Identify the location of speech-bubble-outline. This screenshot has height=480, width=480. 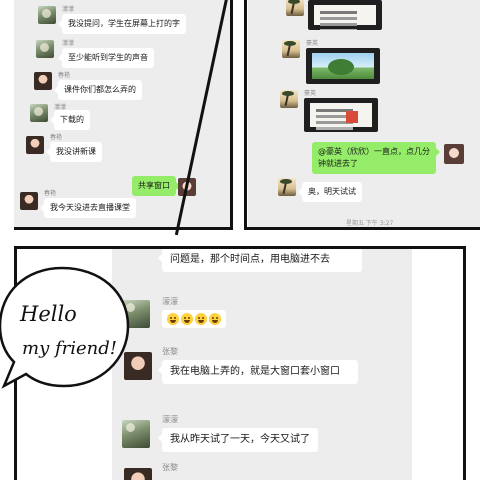
(65, 327).